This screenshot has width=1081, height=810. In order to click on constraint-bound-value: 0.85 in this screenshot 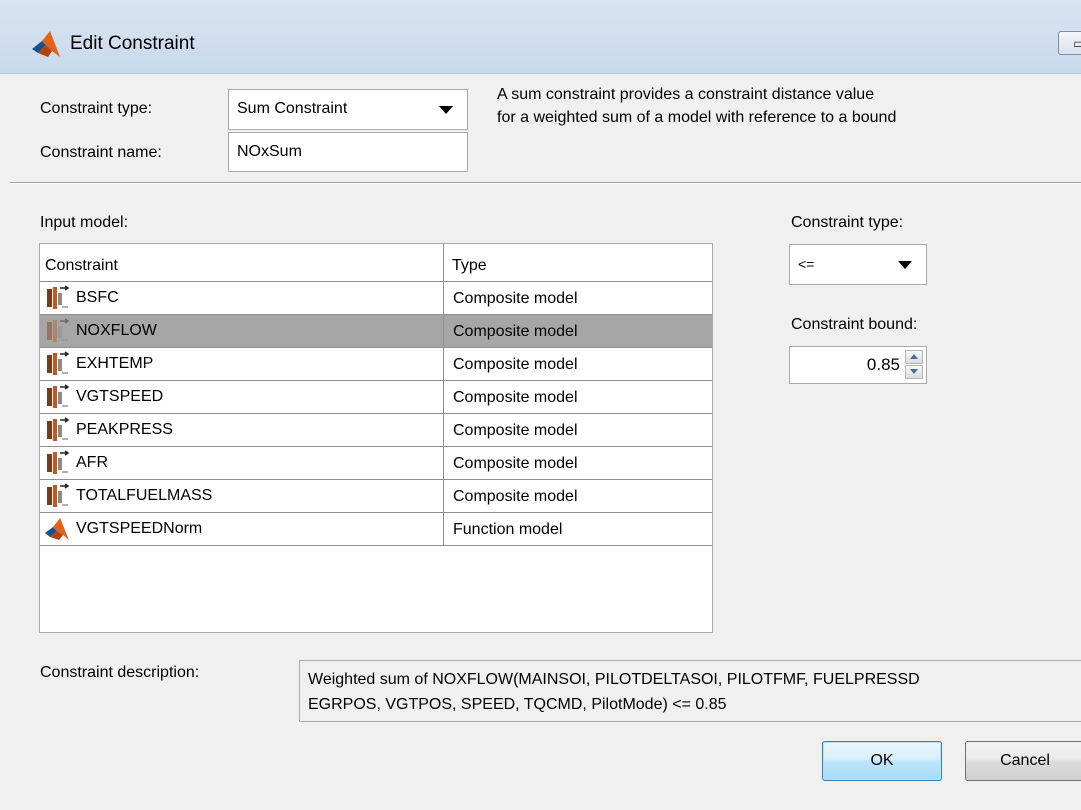, I will do `click(883, 364)`.